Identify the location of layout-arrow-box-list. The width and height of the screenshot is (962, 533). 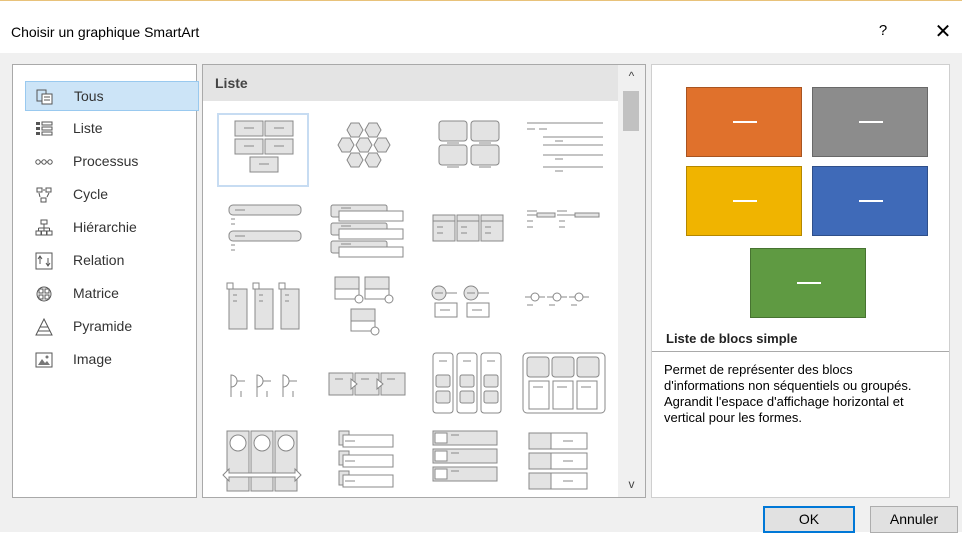
(367, 388).